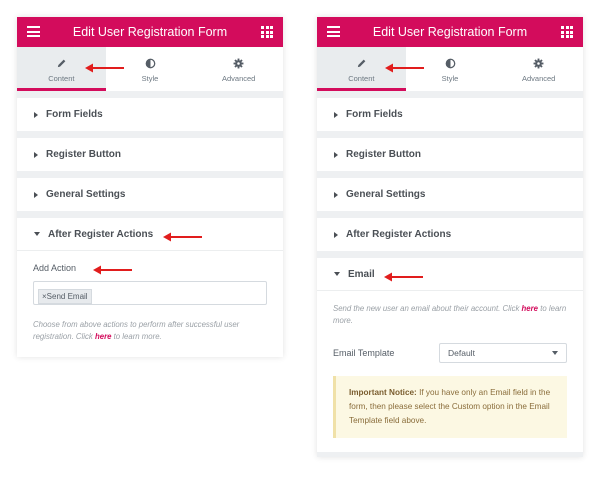 Image resolution: width=600 pixels, height=478 pixels. Describe the element at coordinates (450, 274) in the screenshot. I see `section-email: Email` at that location.